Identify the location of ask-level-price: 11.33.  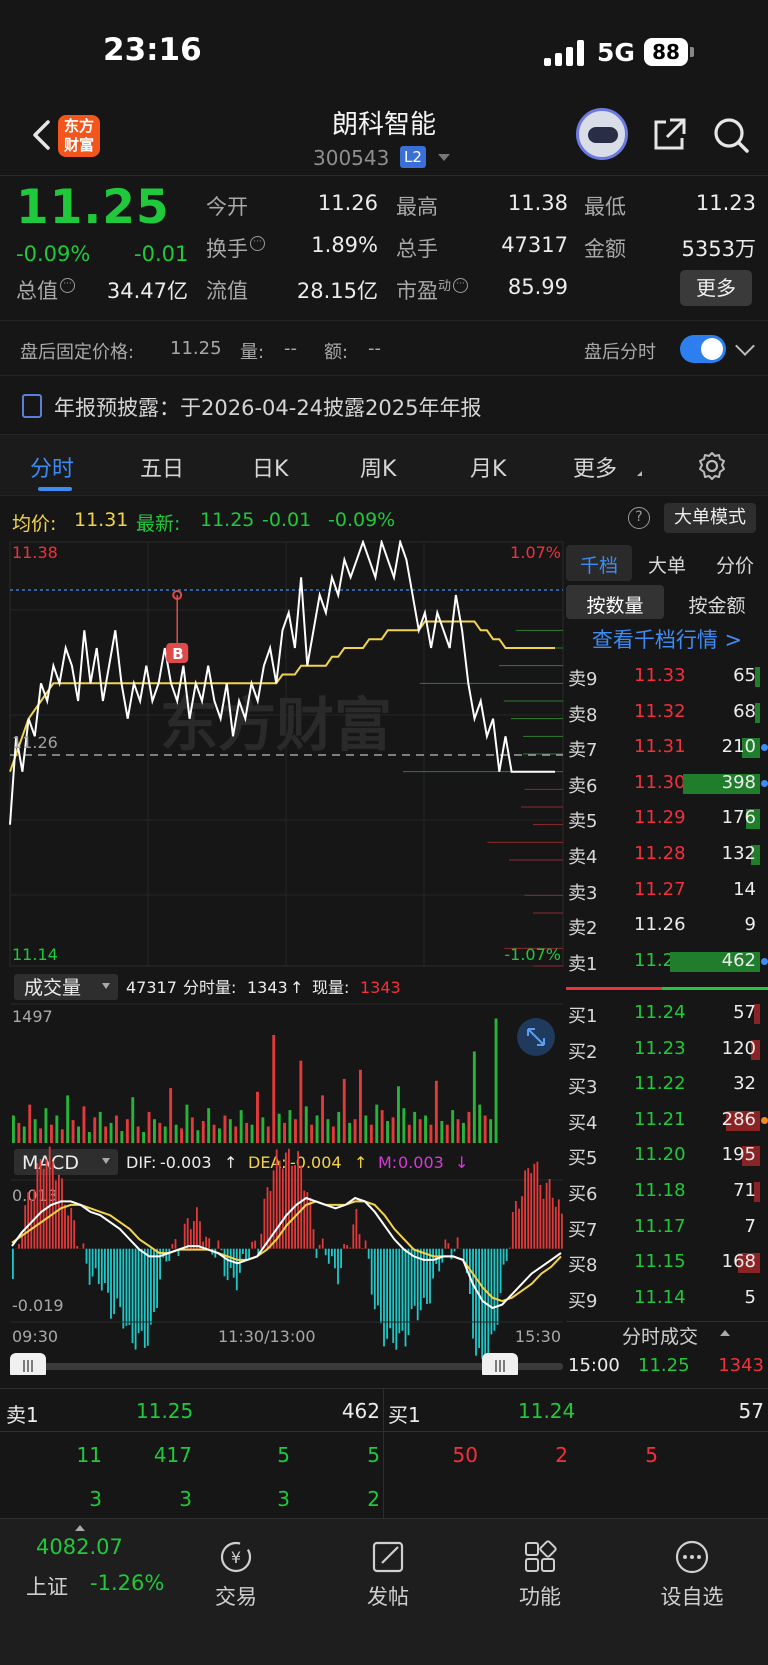
(660, 675).